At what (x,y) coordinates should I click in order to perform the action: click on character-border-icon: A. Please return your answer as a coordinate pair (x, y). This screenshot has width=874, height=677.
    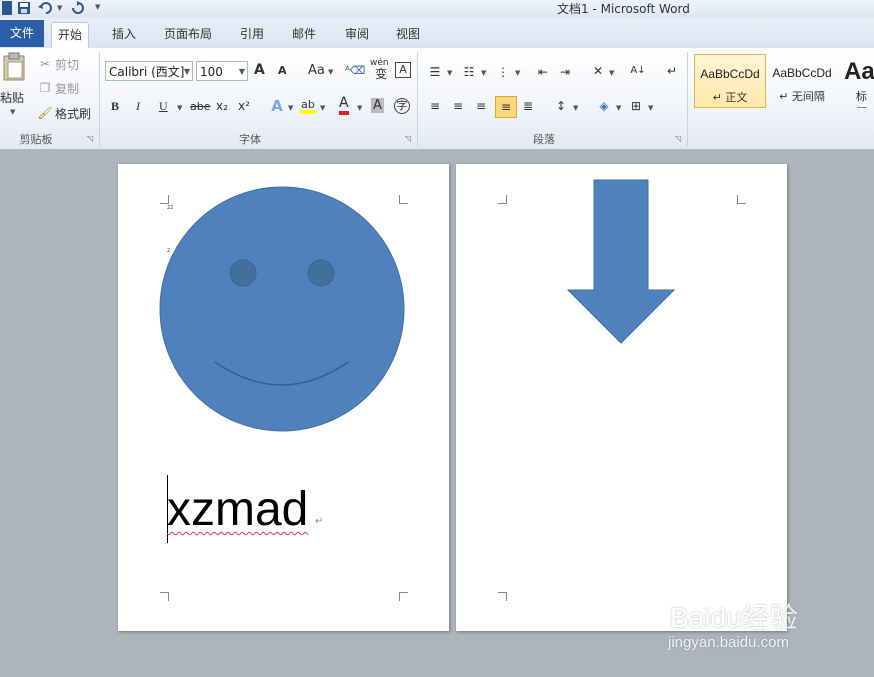
    Looking at the image, I should click on (403, 70).